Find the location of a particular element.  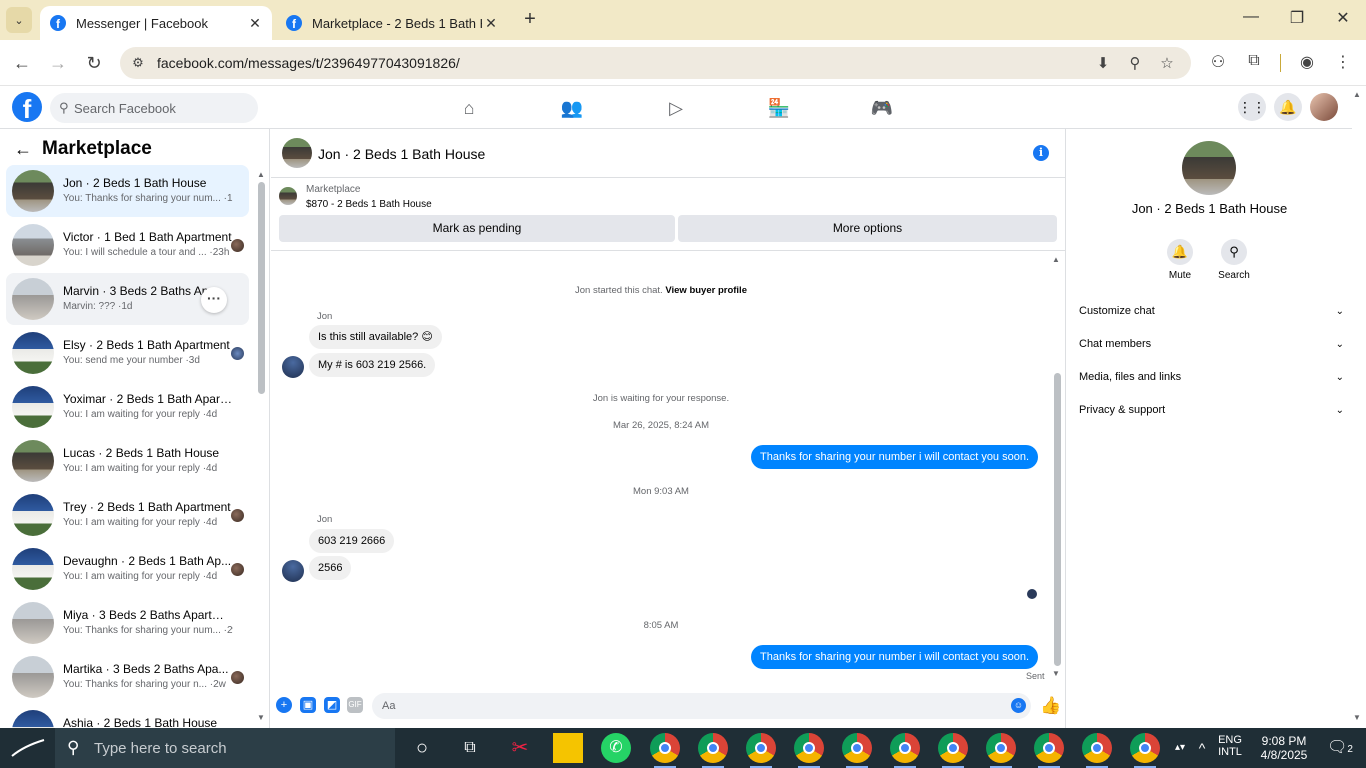

chat-scrollbar is located at coordinates (1057, 519).